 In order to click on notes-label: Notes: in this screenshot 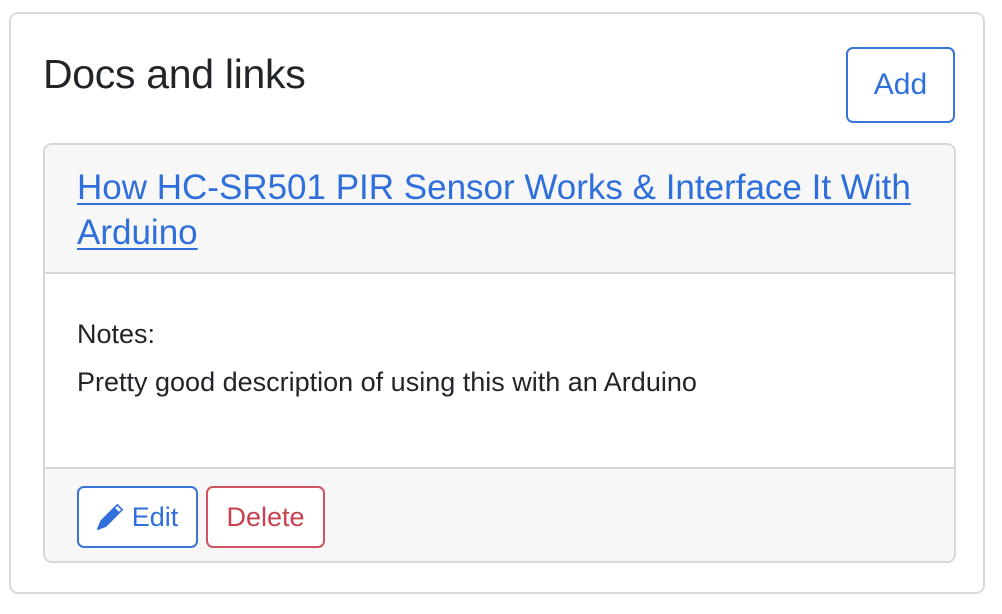, I will do `click(116, 334)`.